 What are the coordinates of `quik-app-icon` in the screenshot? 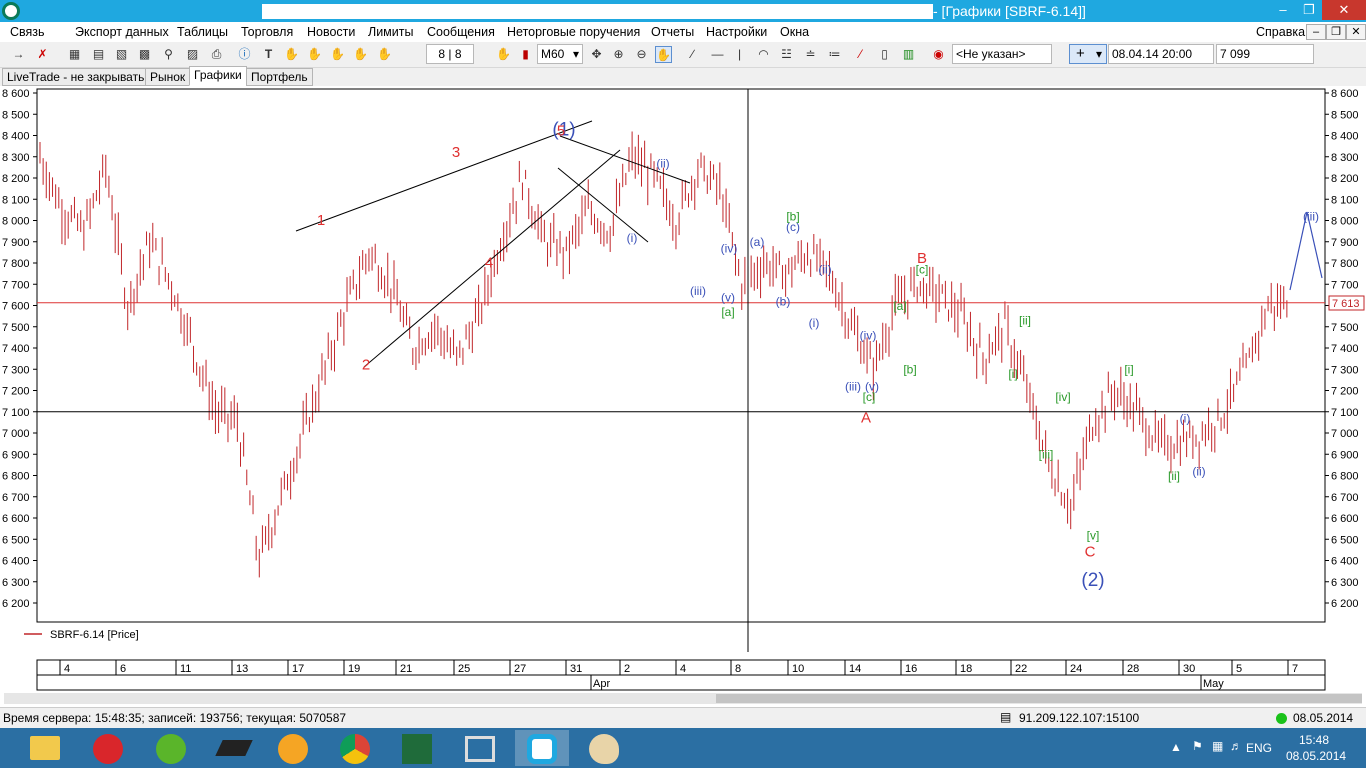 It's located at (11, 11).